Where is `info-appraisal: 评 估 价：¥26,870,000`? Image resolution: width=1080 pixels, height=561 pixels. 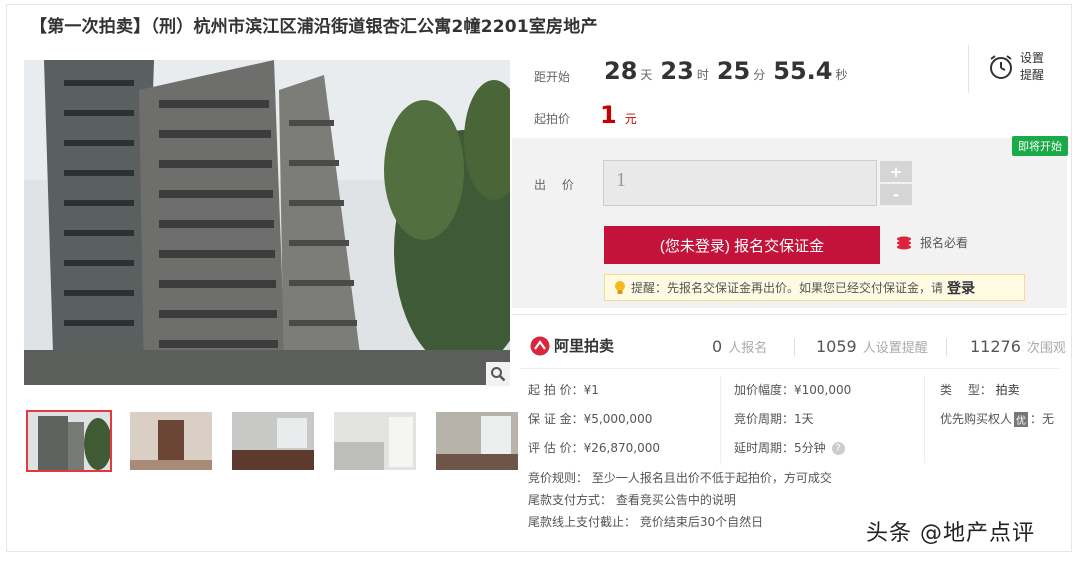
info-appraisal: 评 估 价：¥26,870,000 is located at coordinates (594, 448).